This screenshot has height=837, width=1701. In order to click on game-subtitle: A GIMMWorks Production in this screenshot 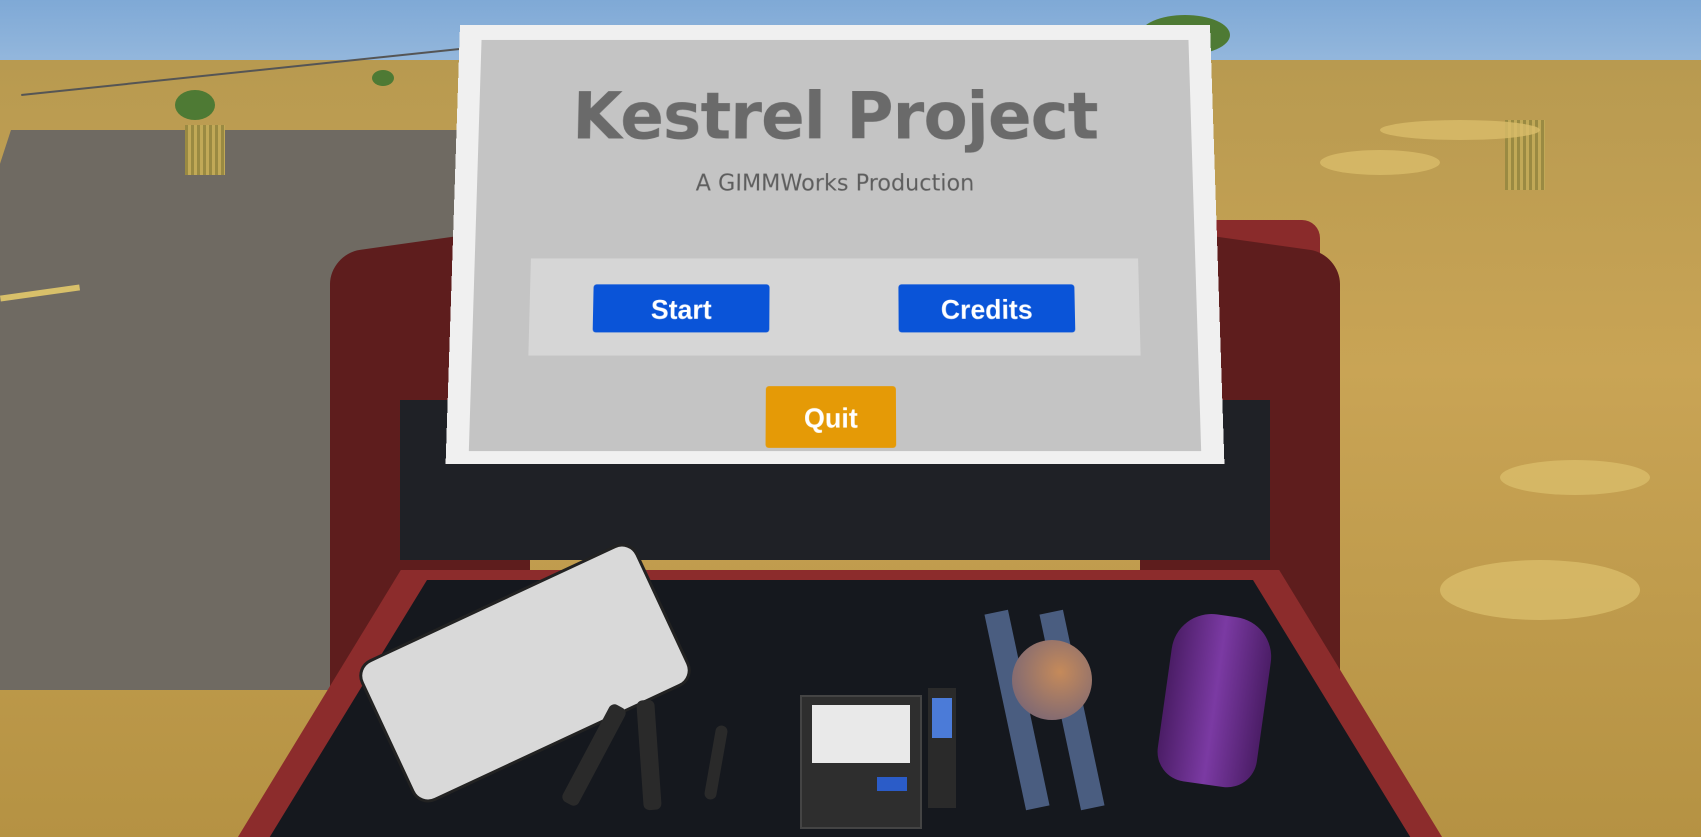, I will do `click(835, 184)`.